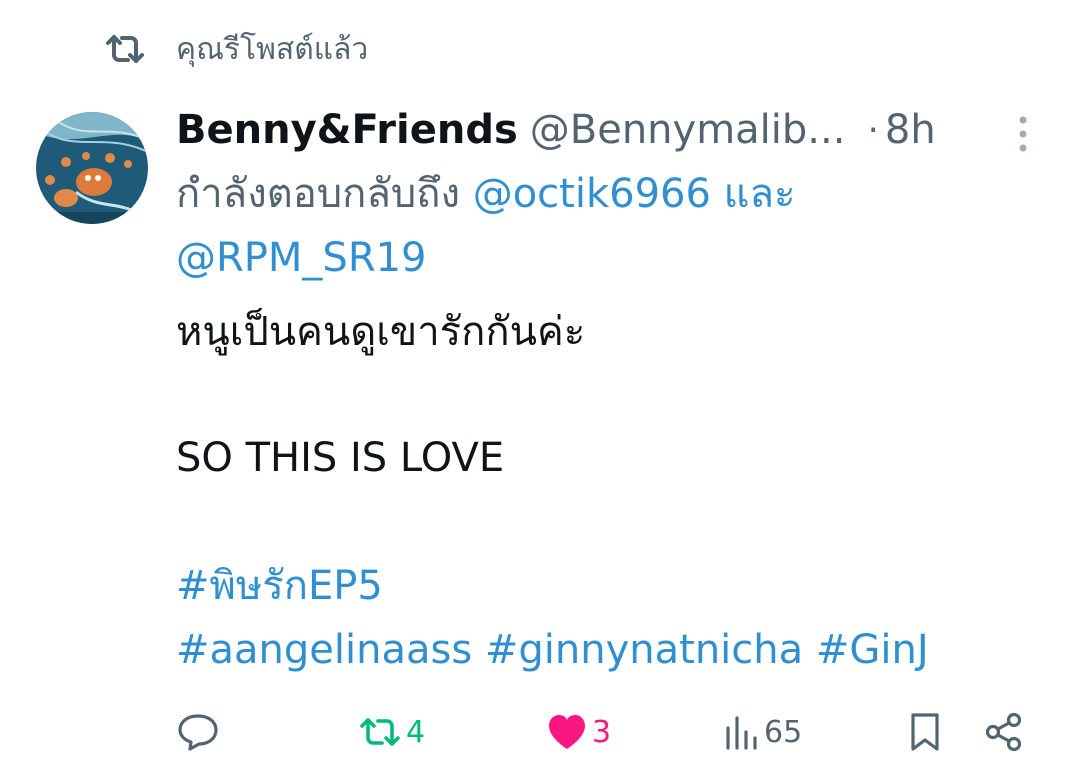  What do you see at coordinates (1023, 134) in the screenshot?
I see `more-options-icon` at bounding box center [1023, 134].